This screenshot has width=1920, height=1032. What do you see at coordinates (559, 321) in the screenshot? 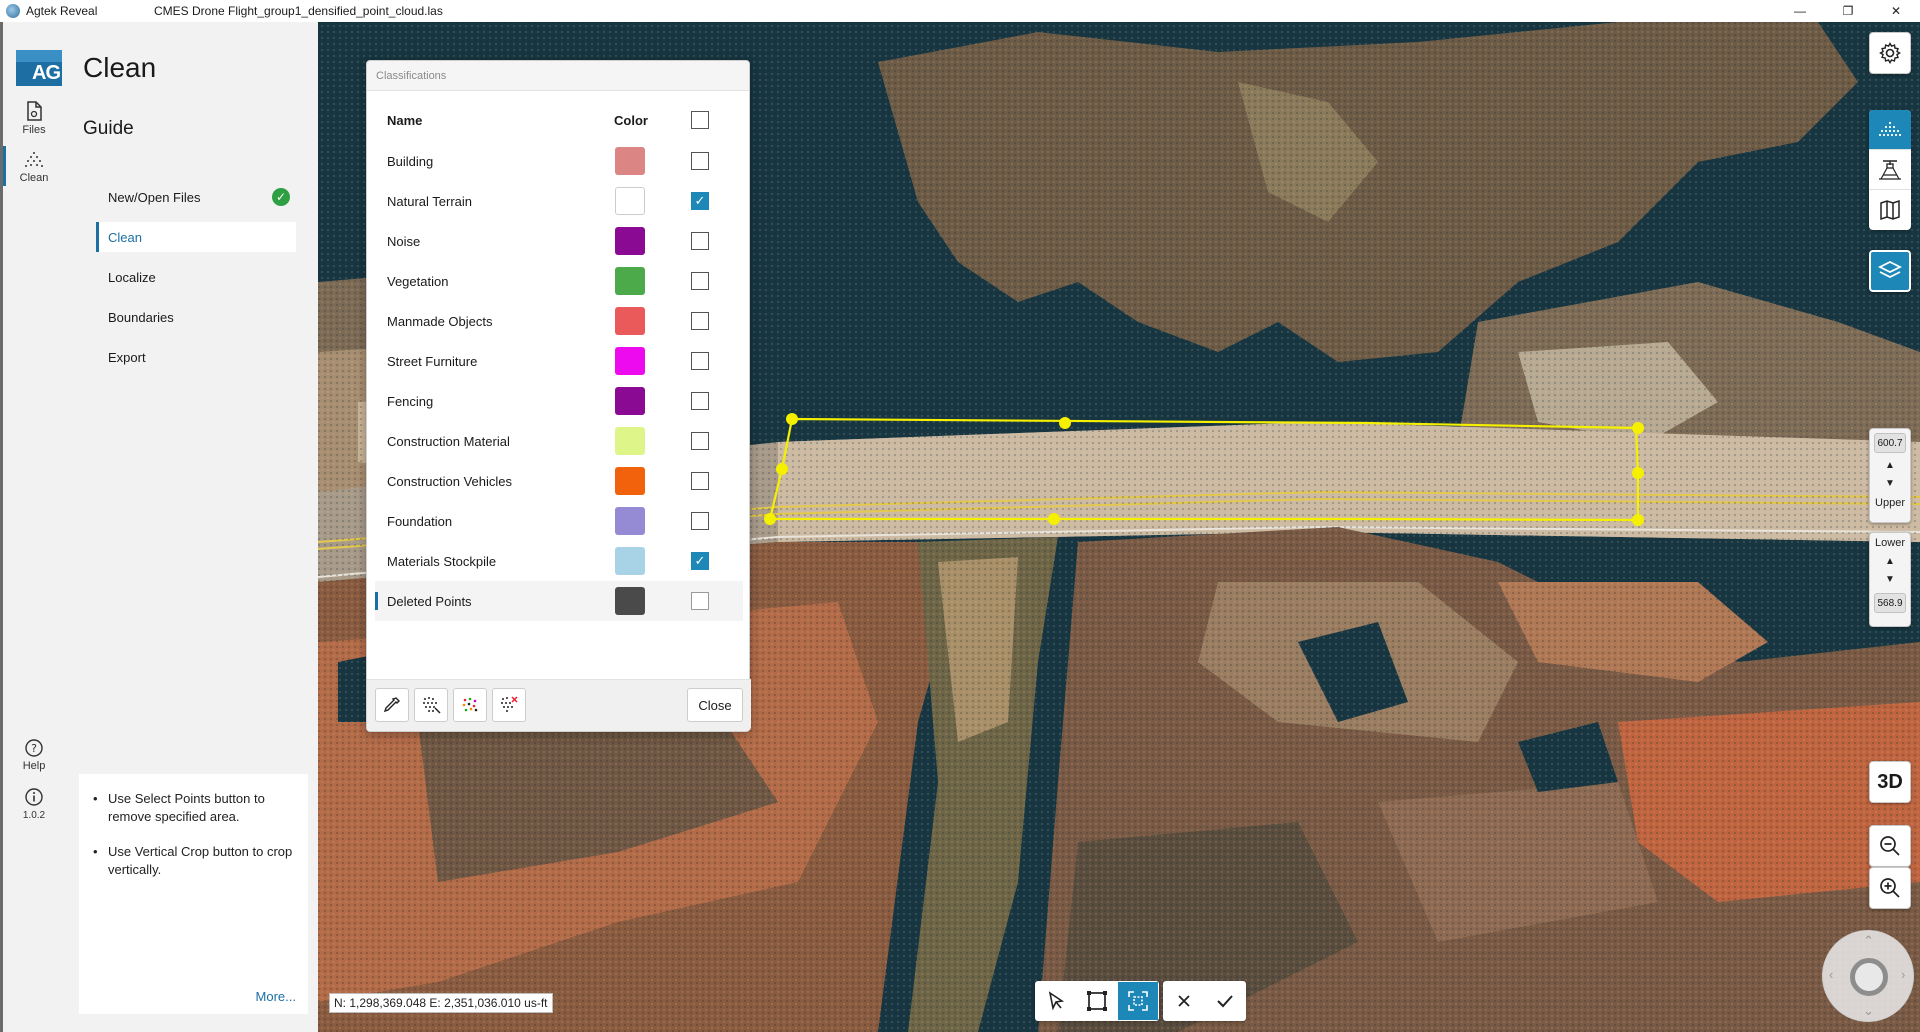
I see `classification-row-manmade-objects: Manmade Objects` at bounding box center [559, 321].